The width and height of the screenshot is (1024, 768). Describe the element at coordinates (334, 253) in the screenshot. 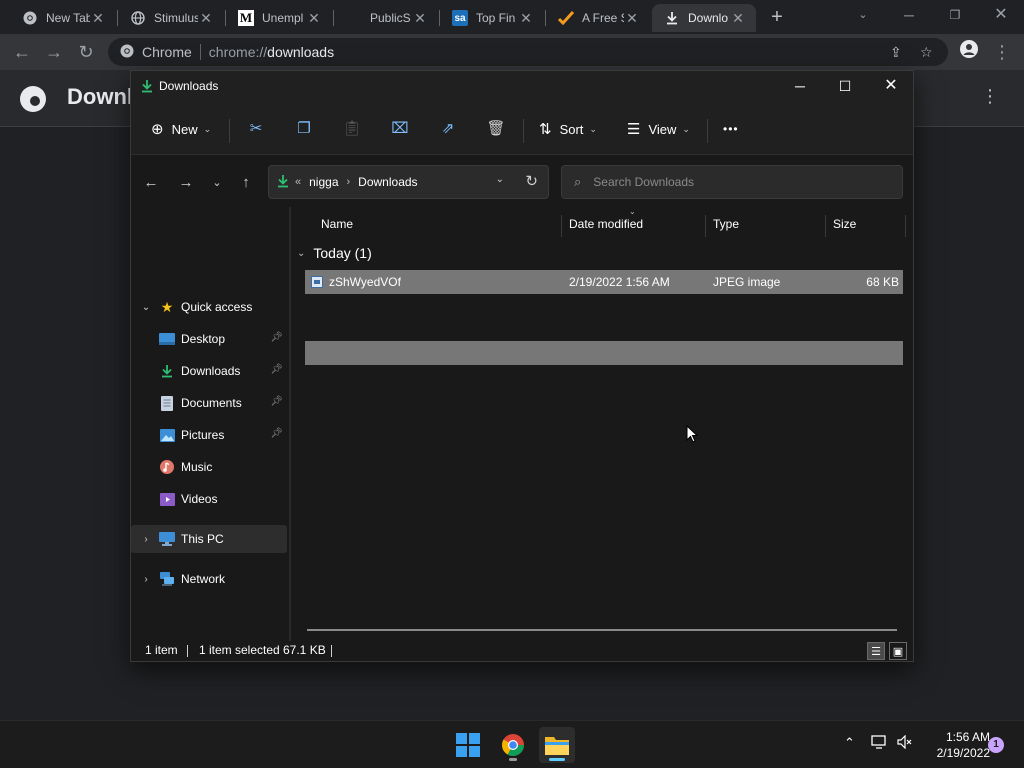

I see `group-header-today: ⌄ Today (1)` at that location.